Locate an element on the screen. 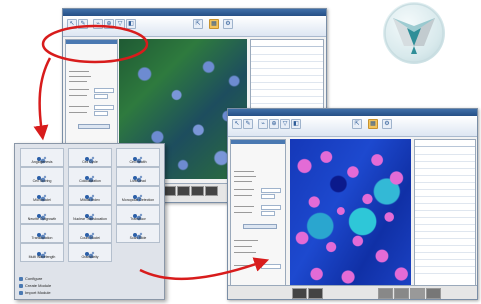 This screenshot has height=304, width=481. highlight-ellipse is located at coordinates (95, 44).